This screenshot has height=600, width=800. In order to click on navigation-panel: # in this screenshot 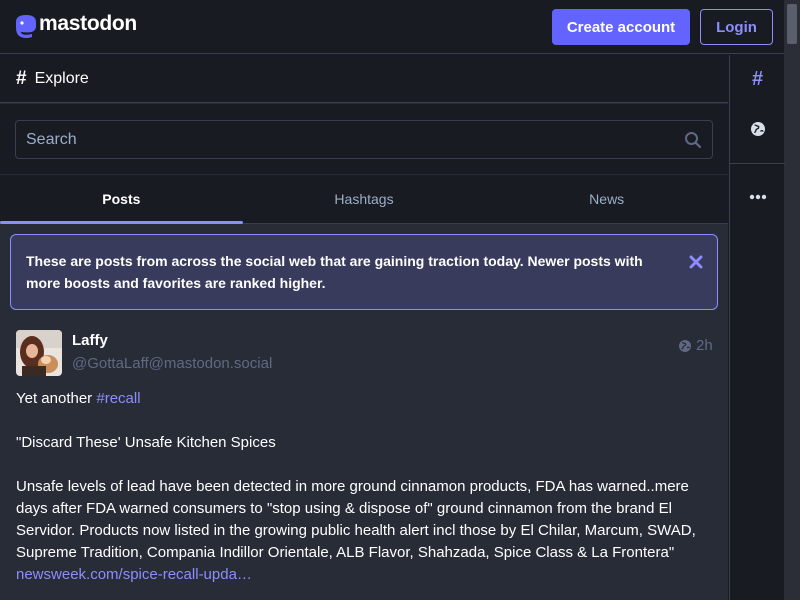, I will do `click(757, 327)`.